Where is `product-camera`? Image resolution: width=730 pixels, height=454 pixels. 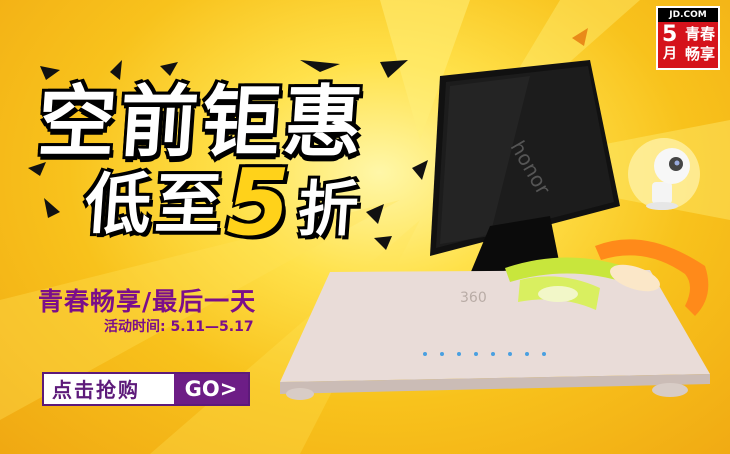 product-camera is located at coordinates (664, 174).